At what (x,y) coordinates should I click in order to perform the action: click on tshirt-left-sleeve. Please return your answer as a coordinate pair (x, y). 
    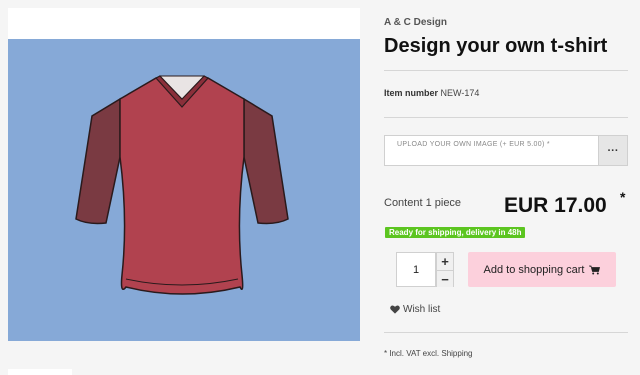
    Looking at the image, I should click on (98, 161).